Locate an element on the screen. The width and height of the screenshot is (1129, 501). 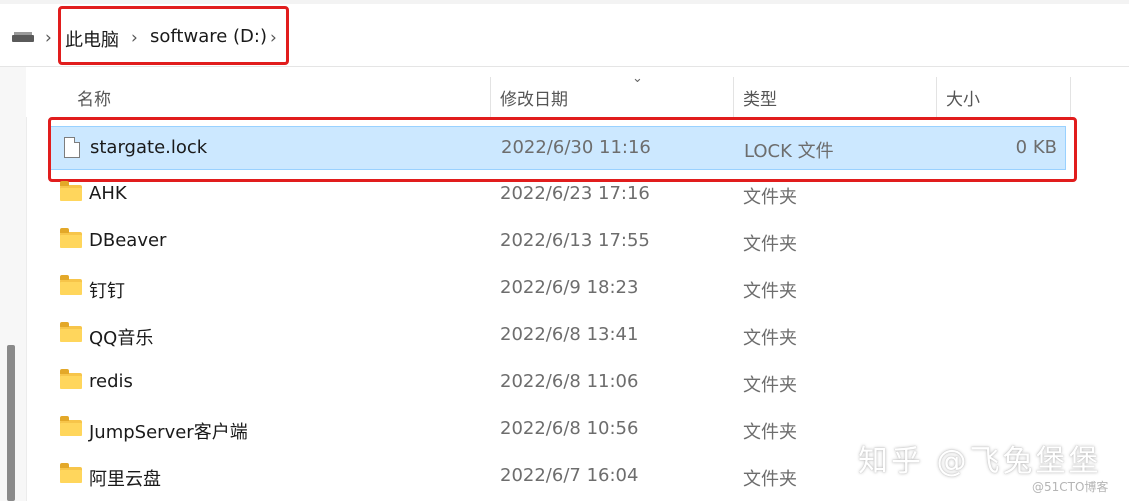
file-date: 2022/6/13 17:55 is located at coordinates (575, 240).